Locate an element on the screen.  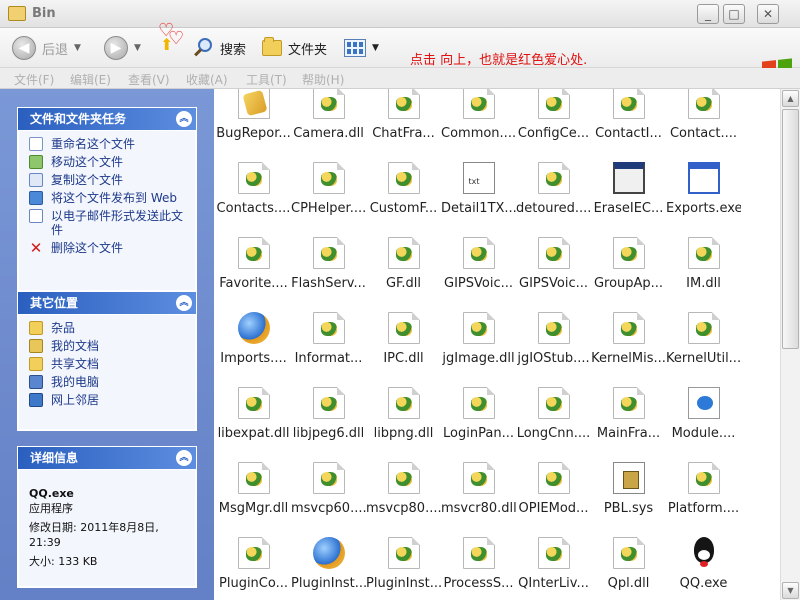
menu-file: 文件(F) is located at coordinates (34, 79).